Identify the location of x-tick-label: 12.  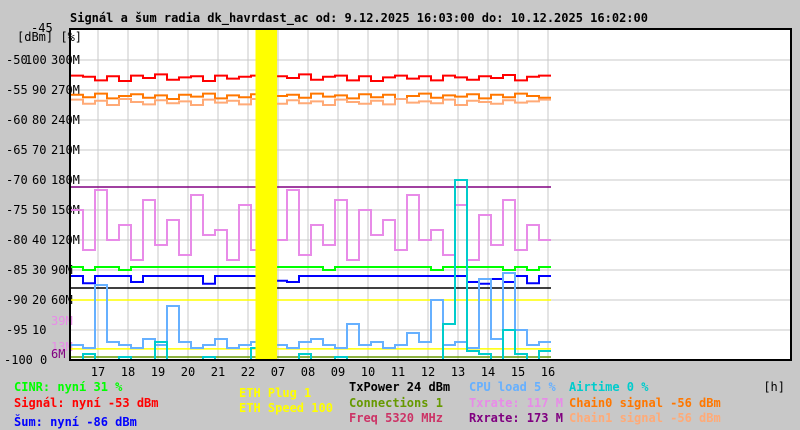
(428, 372).